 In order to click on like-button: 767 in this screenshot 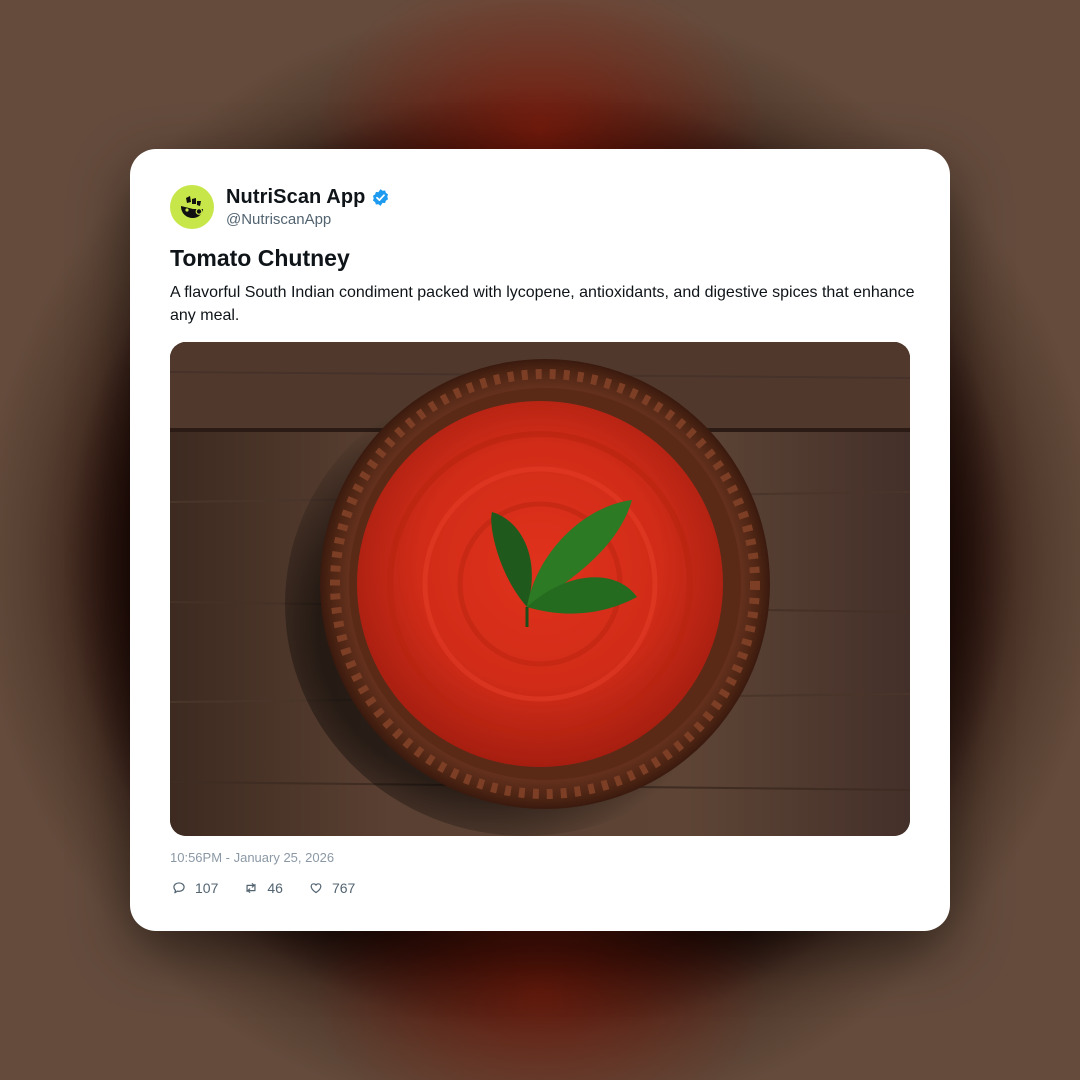, I will do `click(332, 888)`.